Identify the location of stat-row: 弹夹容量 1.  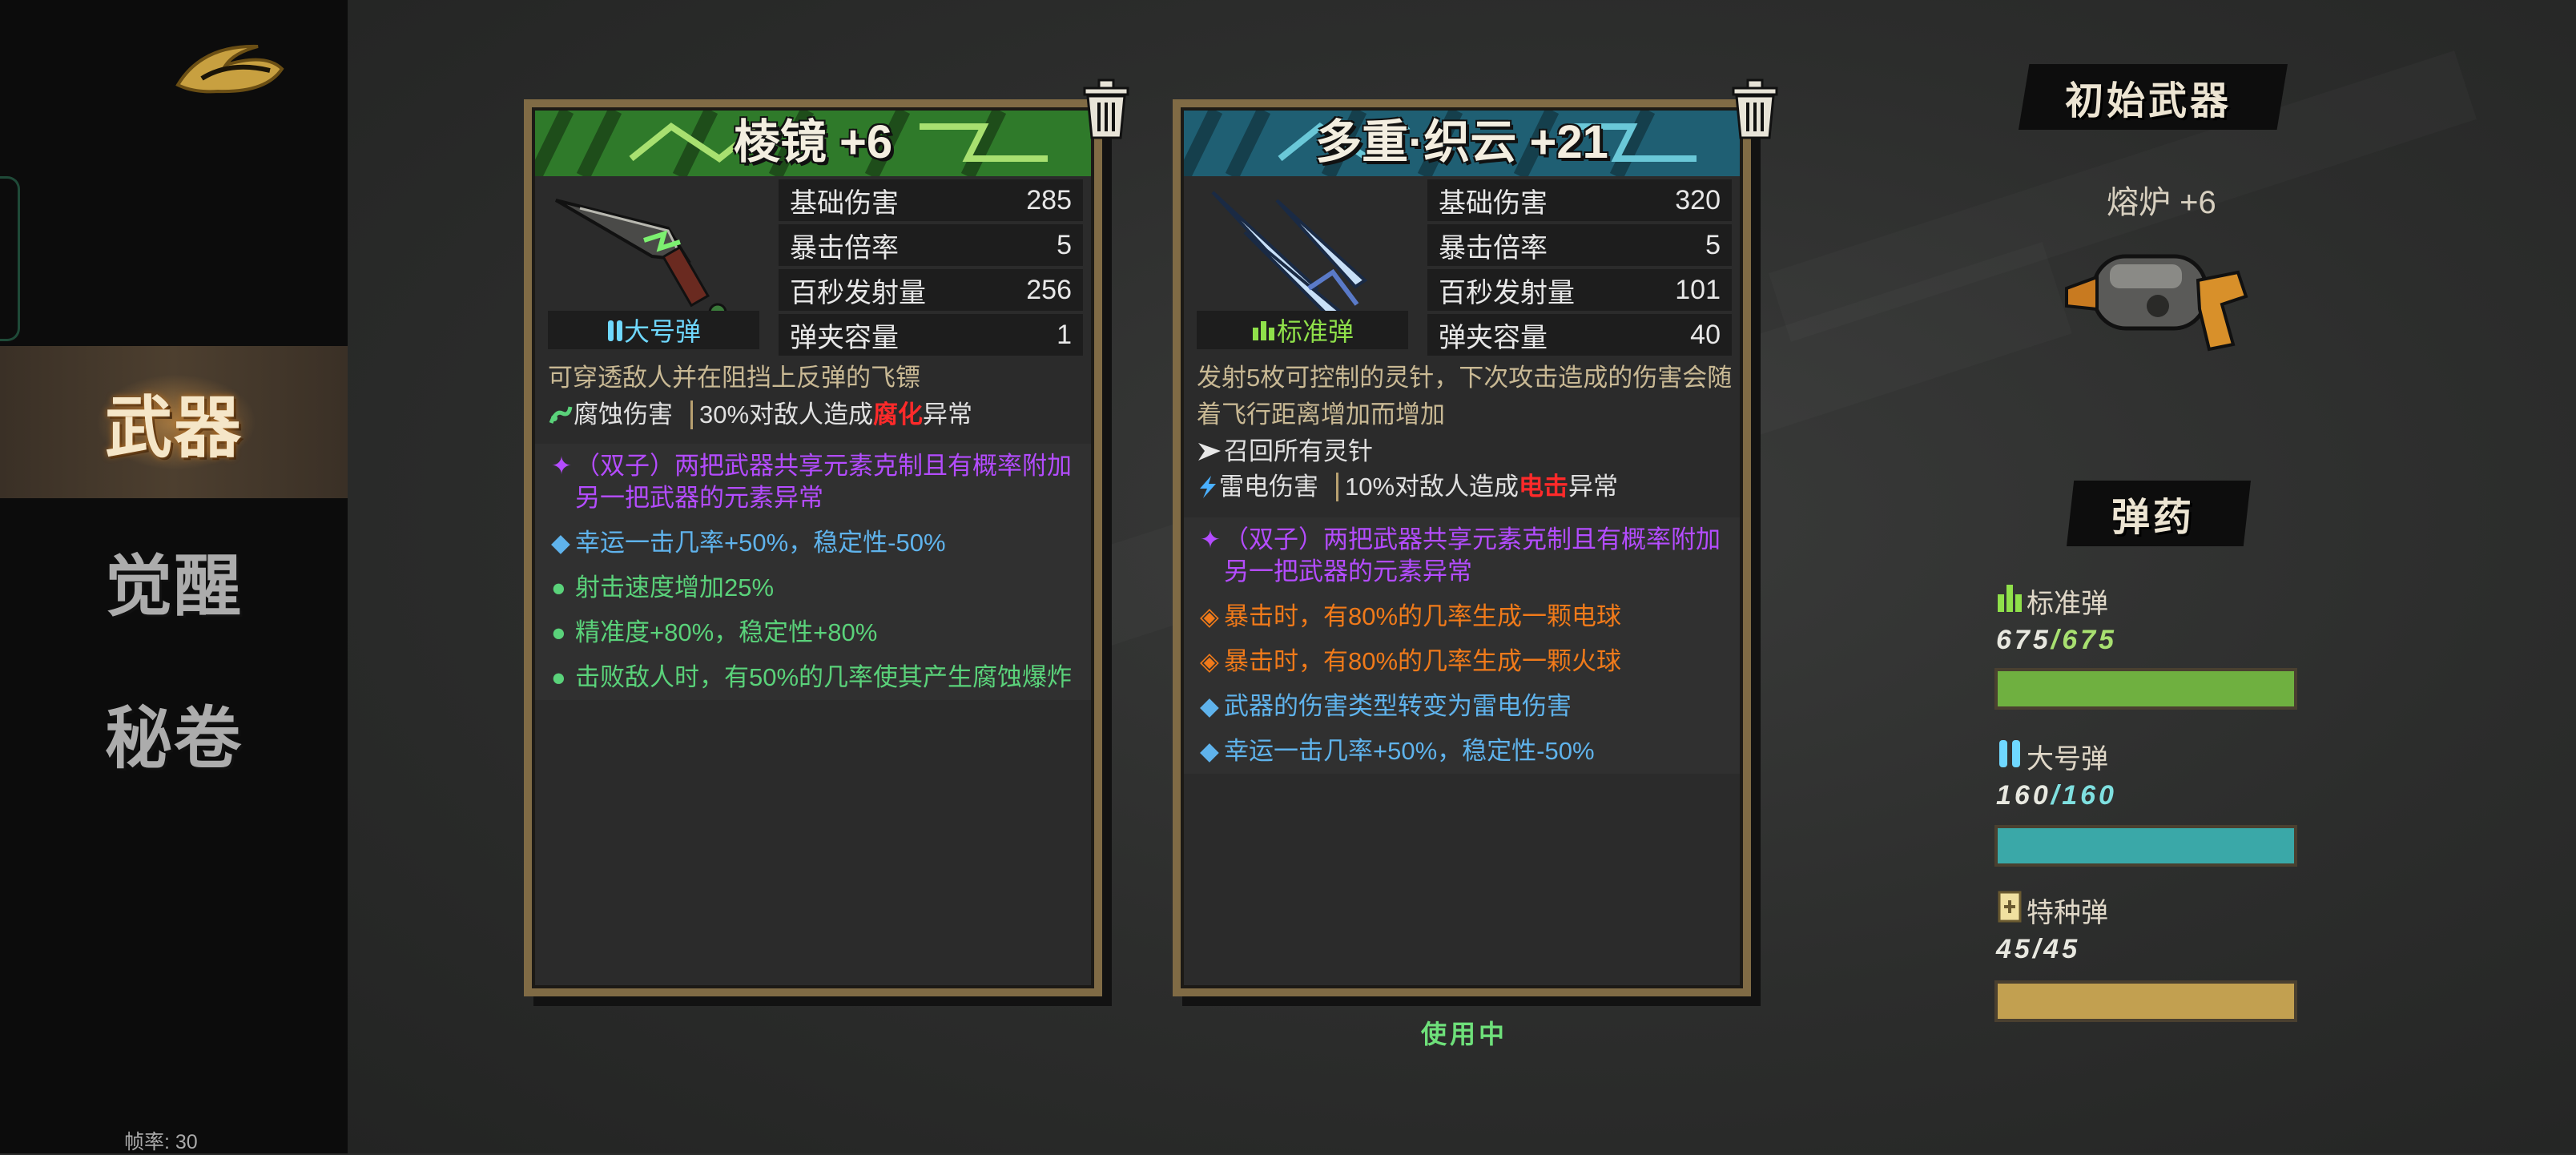
(931, 335).